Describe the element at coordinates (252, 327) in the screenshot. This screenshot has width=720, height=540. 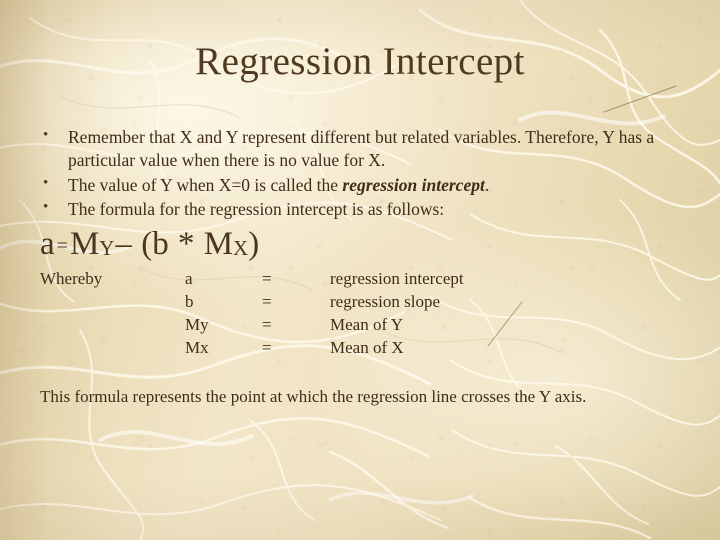
I see `table-row: My = Mean of Y` at that location.